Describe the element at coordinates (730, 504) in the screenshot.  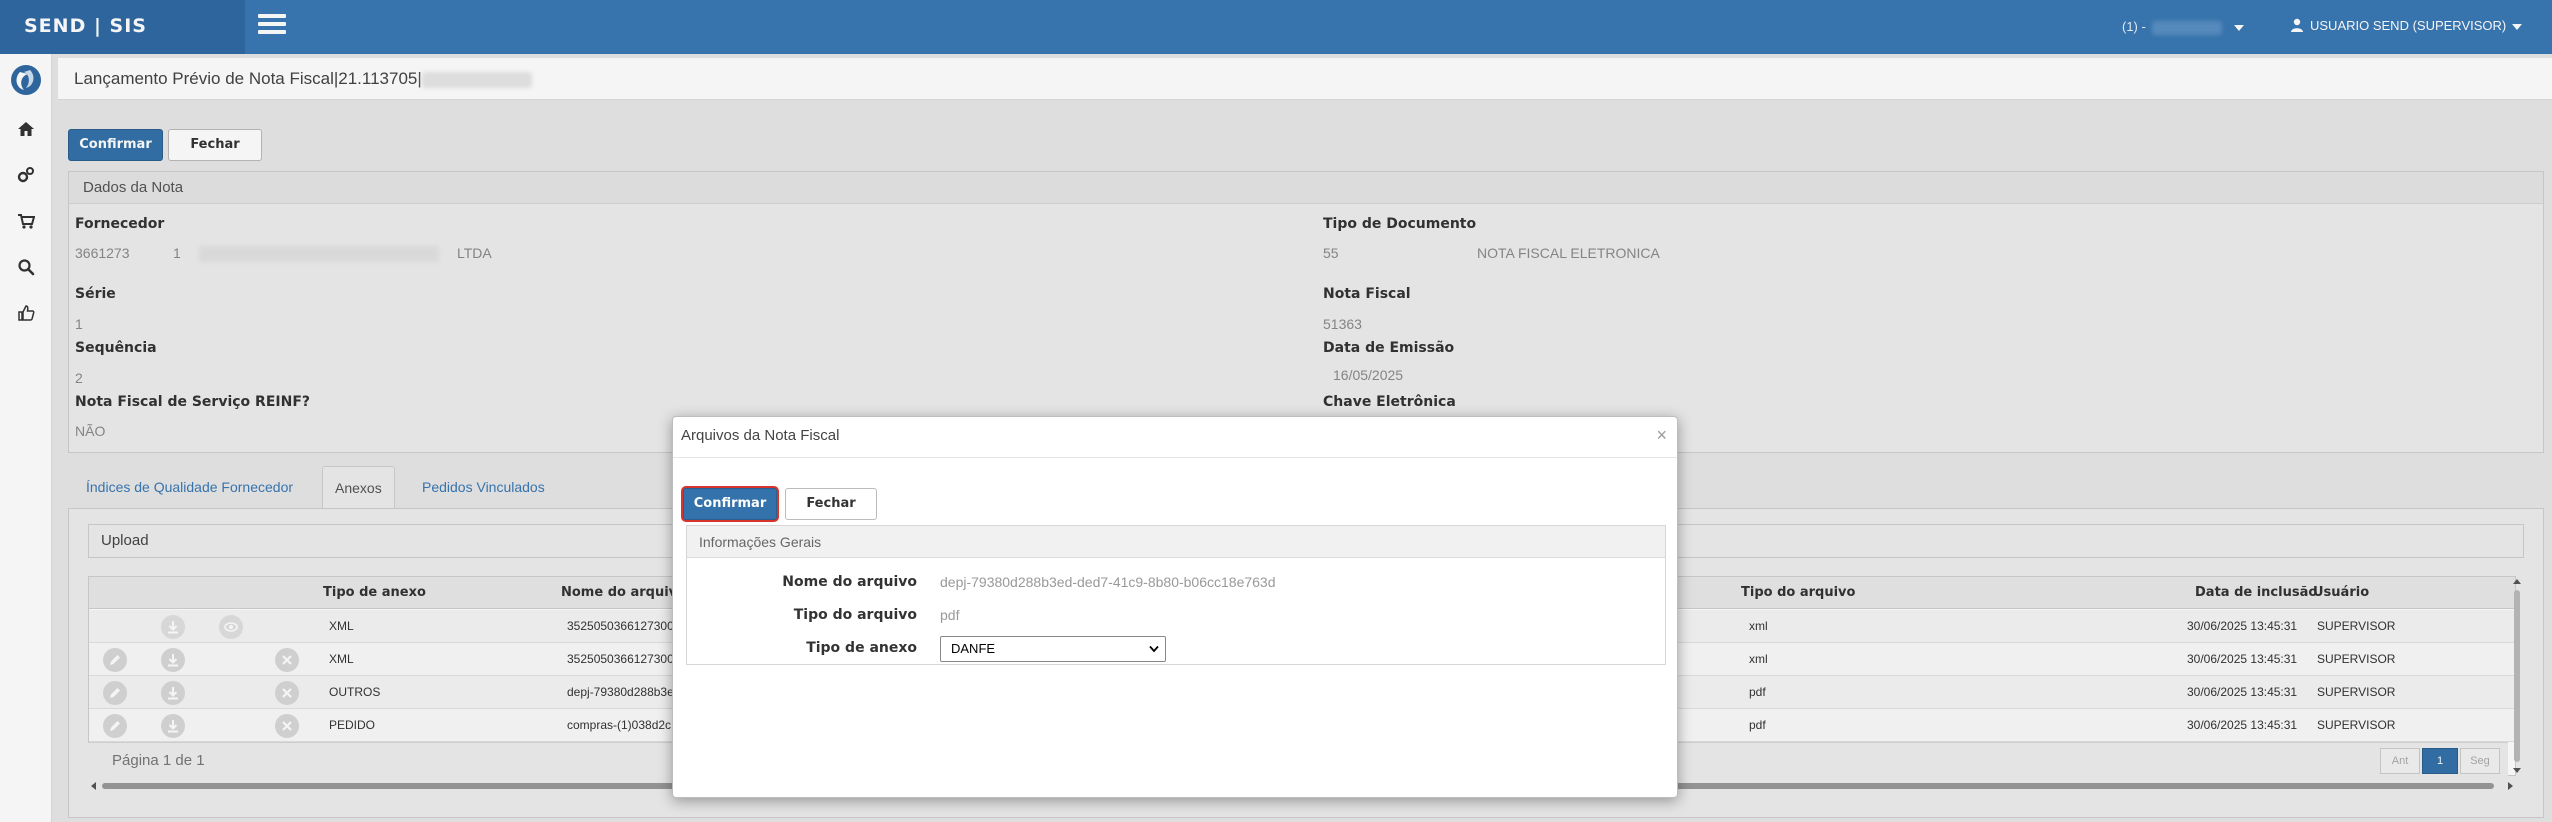
I see `modal-confirm-button: Confirmar` at that location.